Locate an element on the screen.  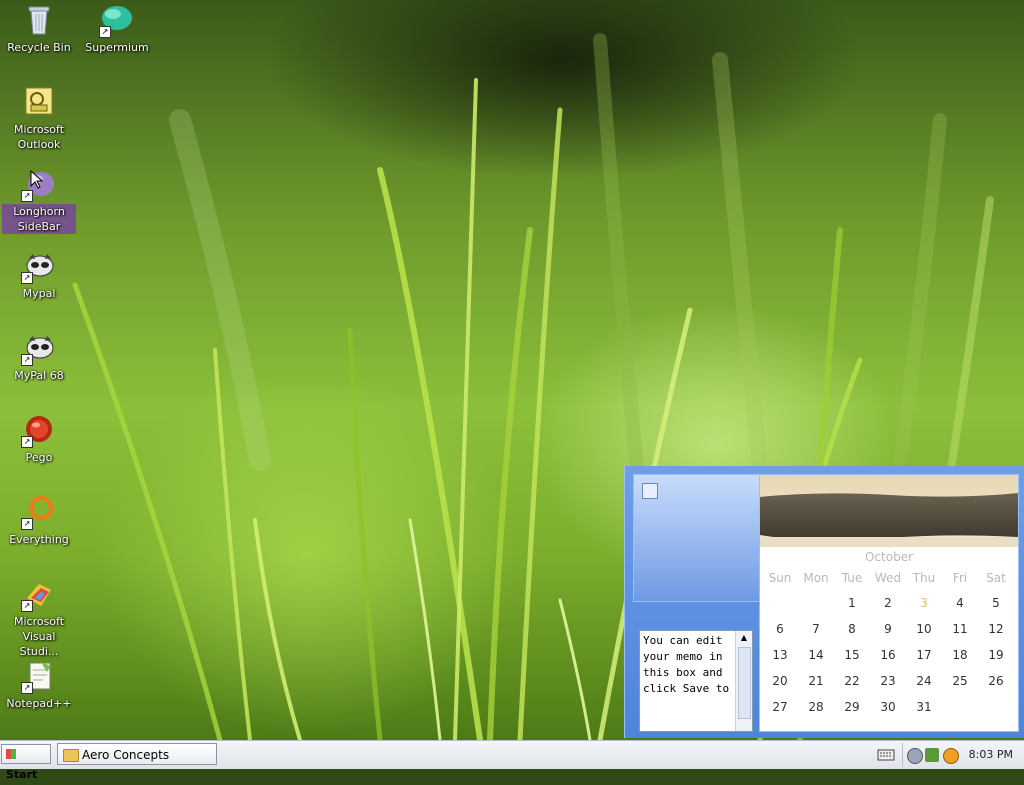
scroll-thumb is located at coordinates (744, 683).